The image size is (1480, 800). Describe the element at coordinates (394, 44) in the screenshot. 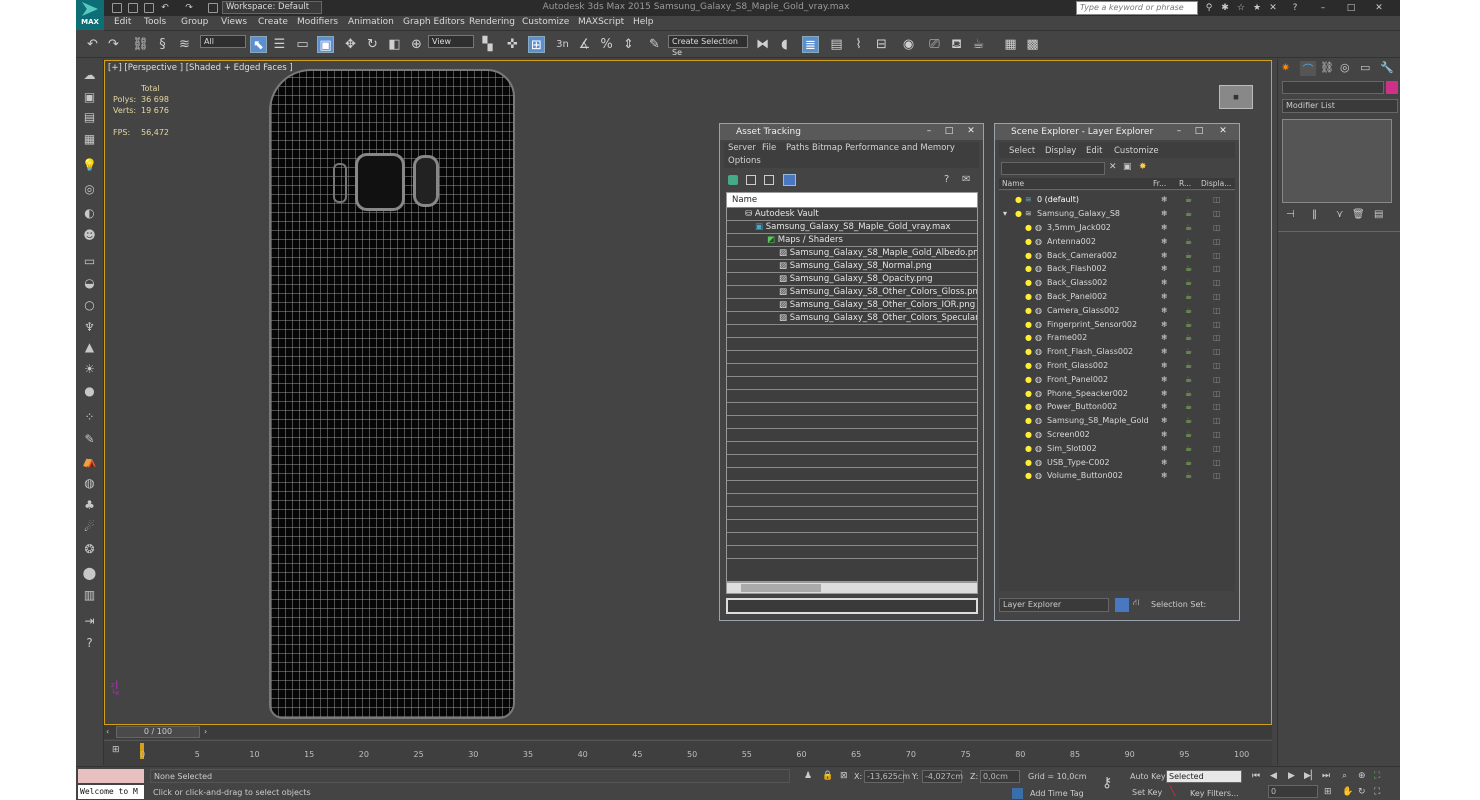

I see `scale-icon: ◧` at that location.